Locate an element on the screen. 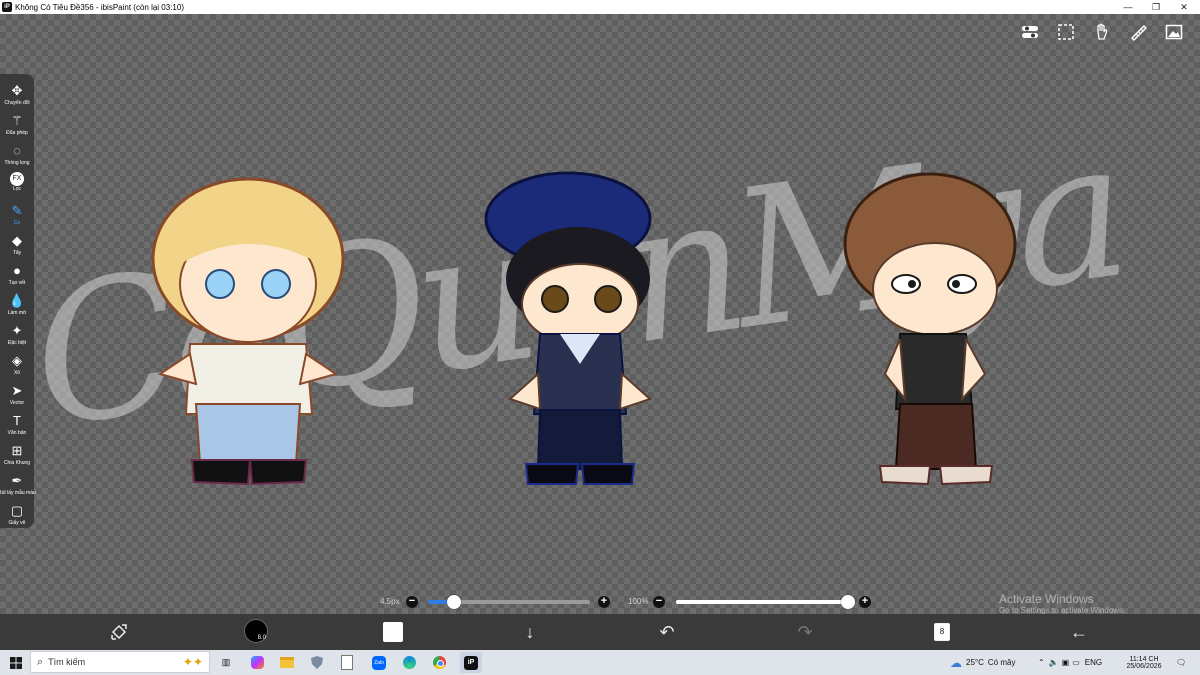  tool-lasso: ◌ Thòng lọng is located at coordinates (17, 157).